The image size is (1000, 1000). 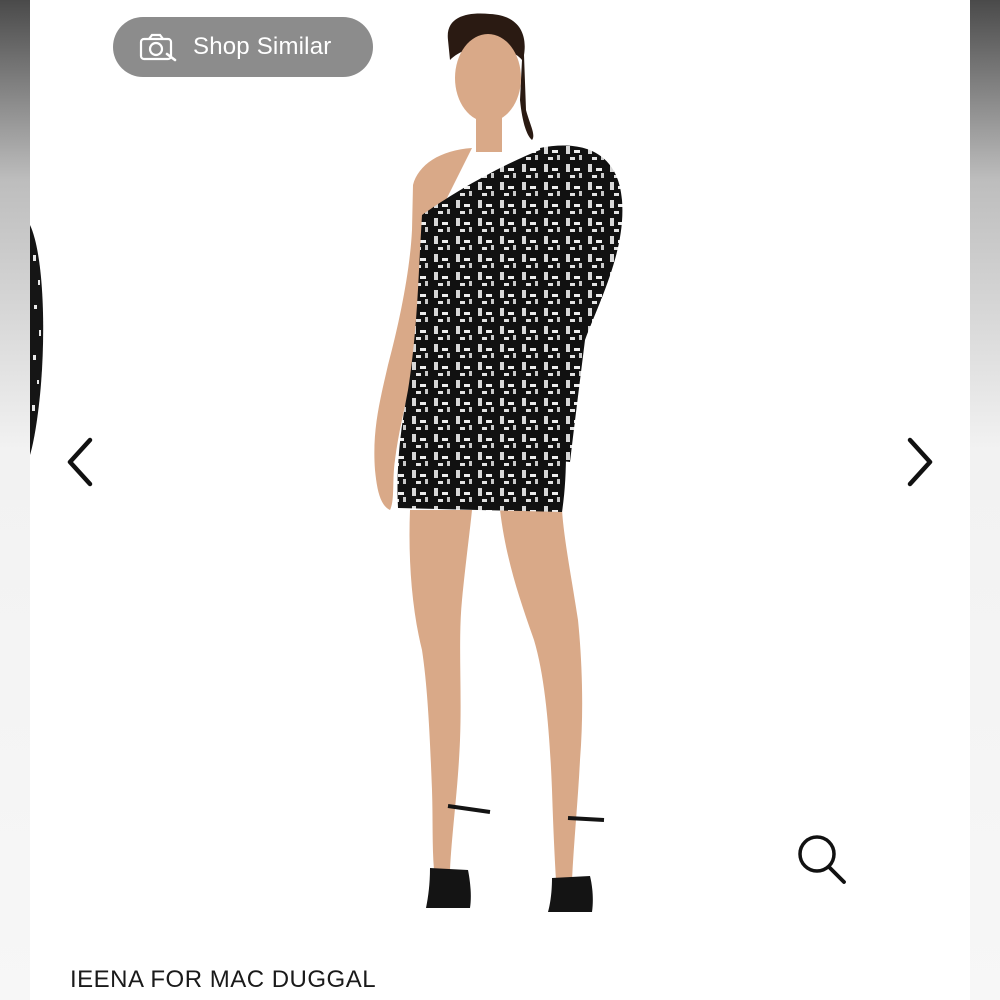 I want to click on magnifier-icon, so click(x=822, y=859).